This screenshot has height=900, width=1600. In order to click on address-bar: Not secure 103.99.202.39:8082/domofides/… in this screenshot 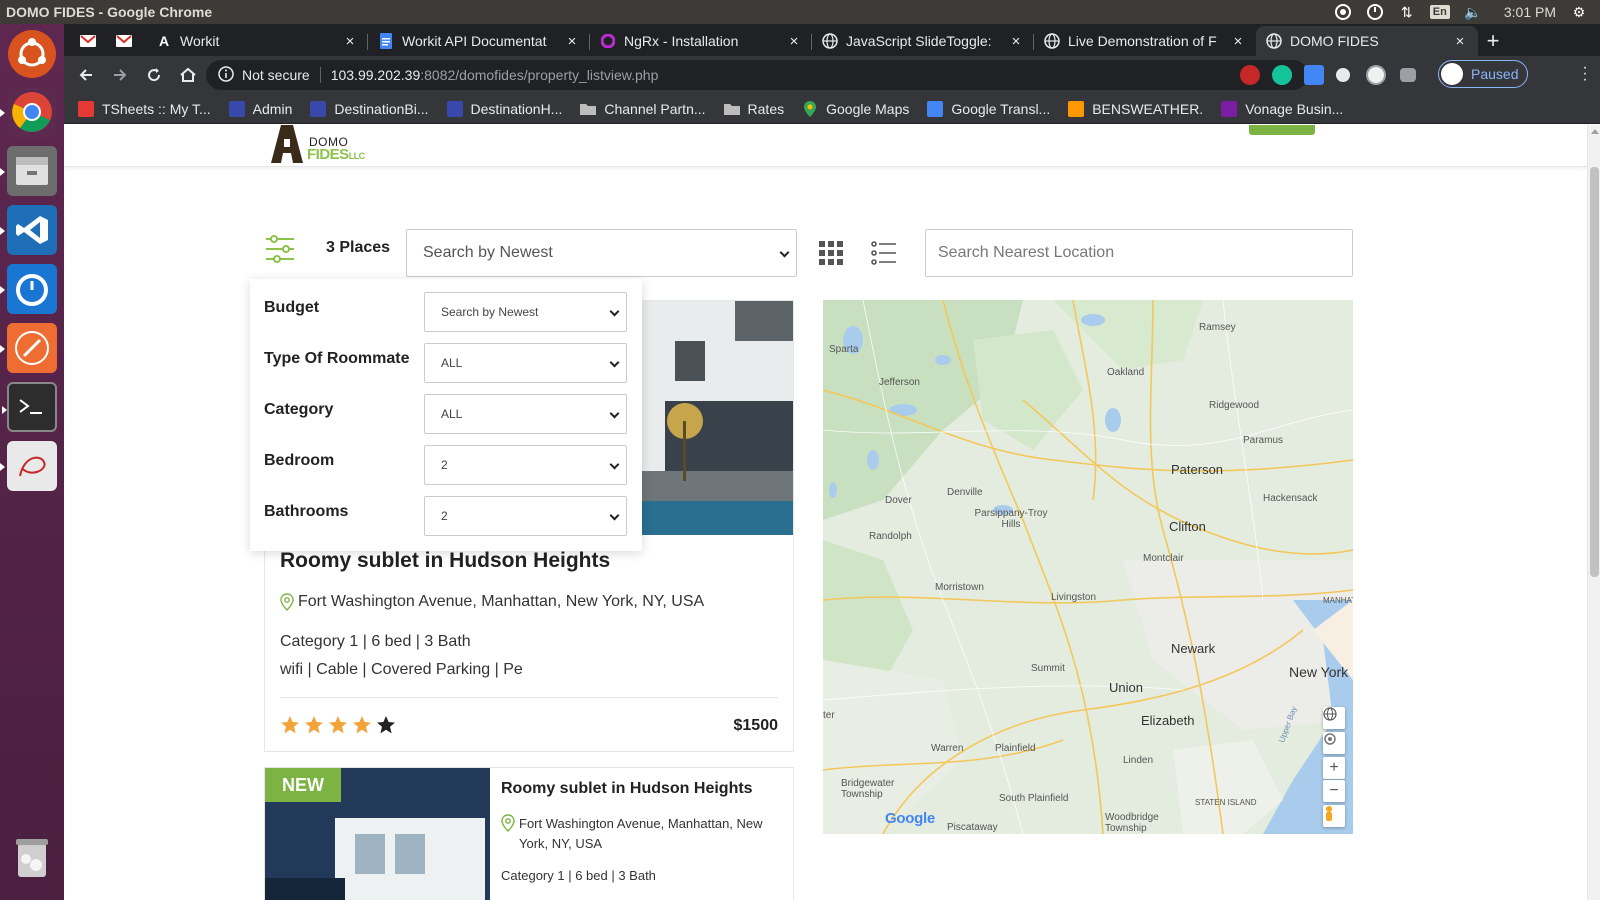, I will do `click(757, 75)`.